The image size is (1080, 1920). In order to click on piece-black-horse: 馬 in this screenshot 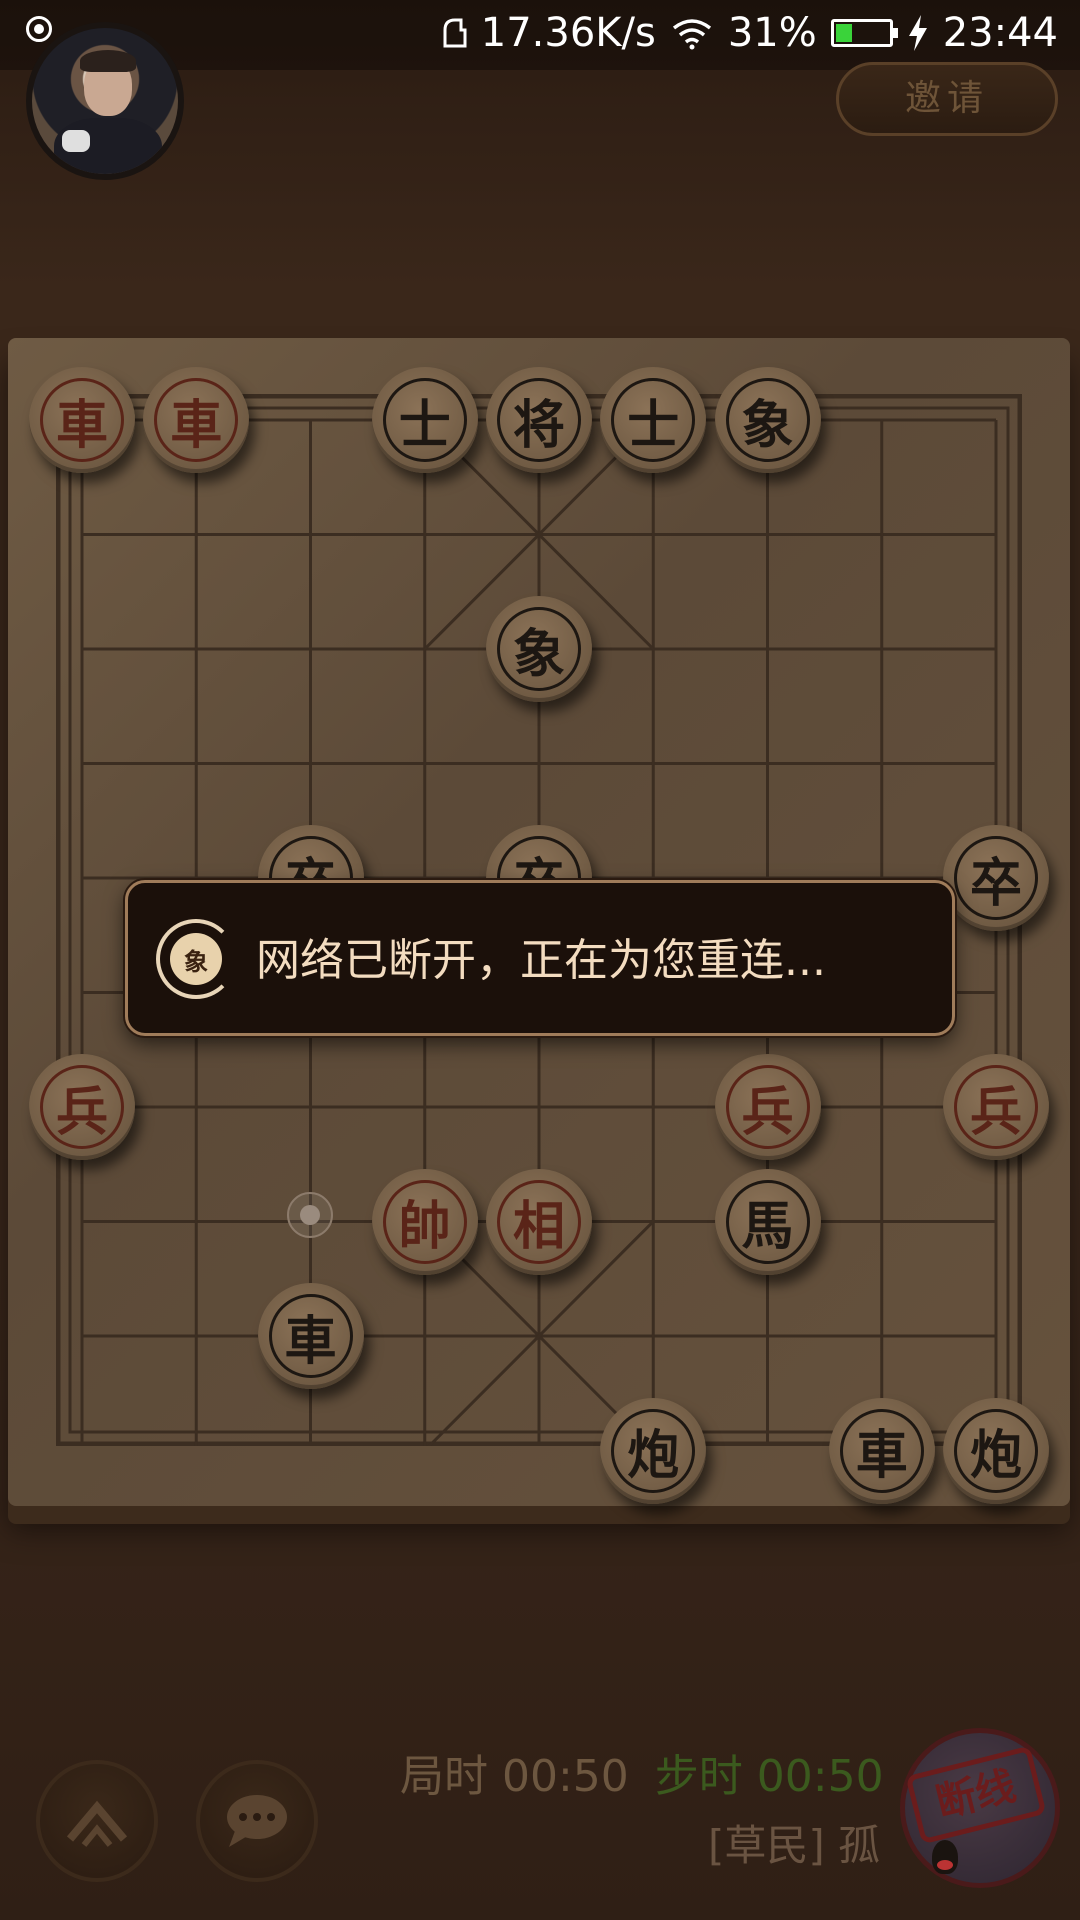, I will do `click(767, 1221)`.